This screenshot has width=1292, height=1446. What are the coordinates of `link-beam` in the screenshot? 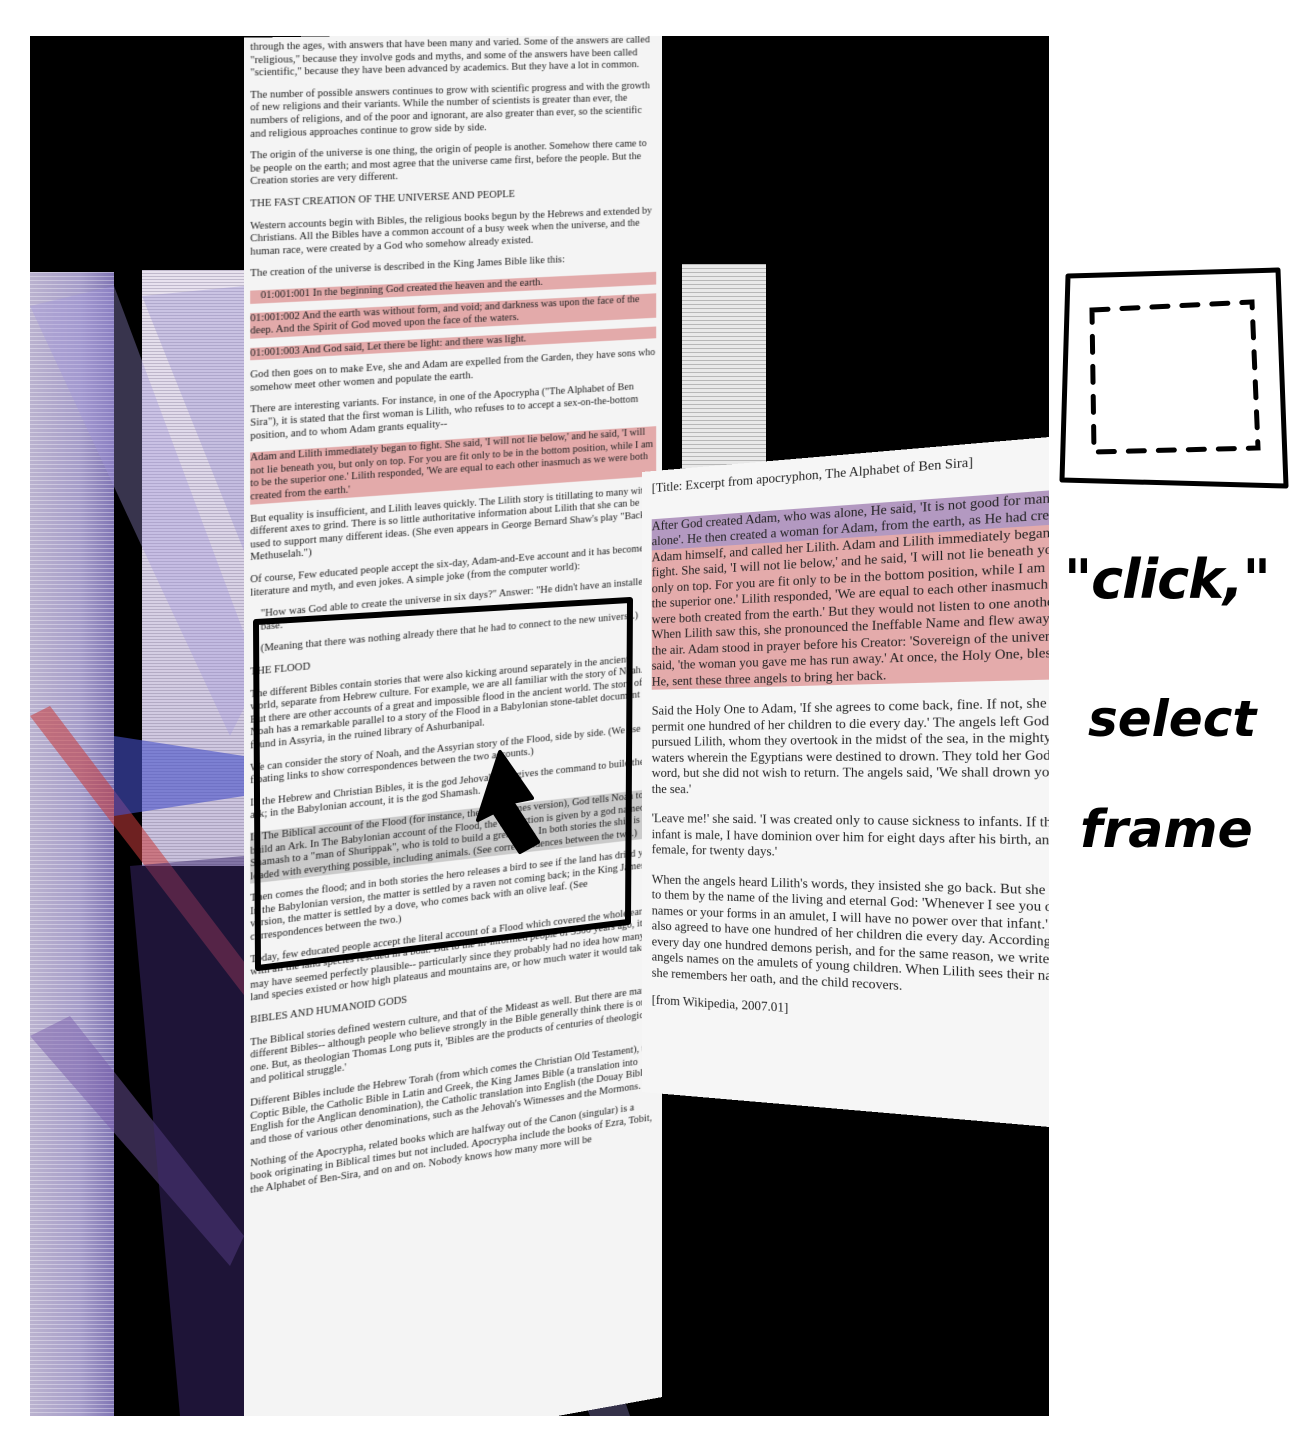 It's located at (179, 776).